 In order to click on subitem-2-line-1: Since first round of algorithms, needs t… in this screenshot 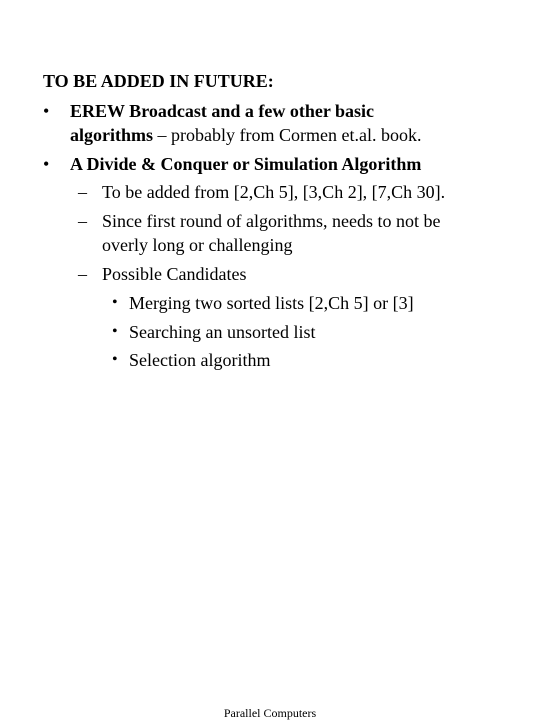, I will do `click(271, 221)`.